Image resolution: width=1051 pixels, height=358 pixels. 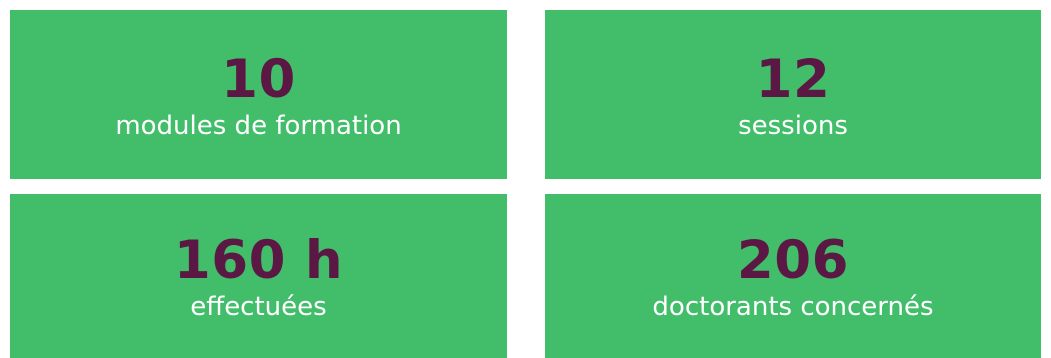 I want to click on stat-value: 206, so click(x=793, y=260).